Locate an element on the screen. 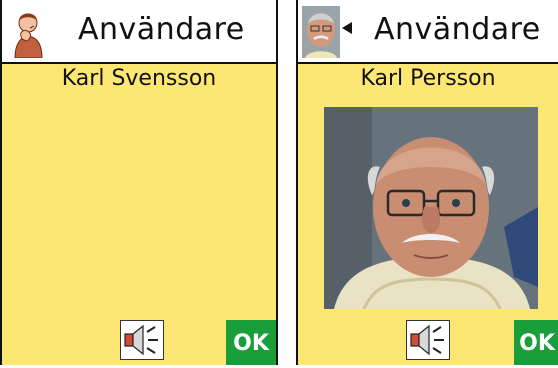  user-thumbnail-with-arrow-icon is located at coordinates (327, 32).